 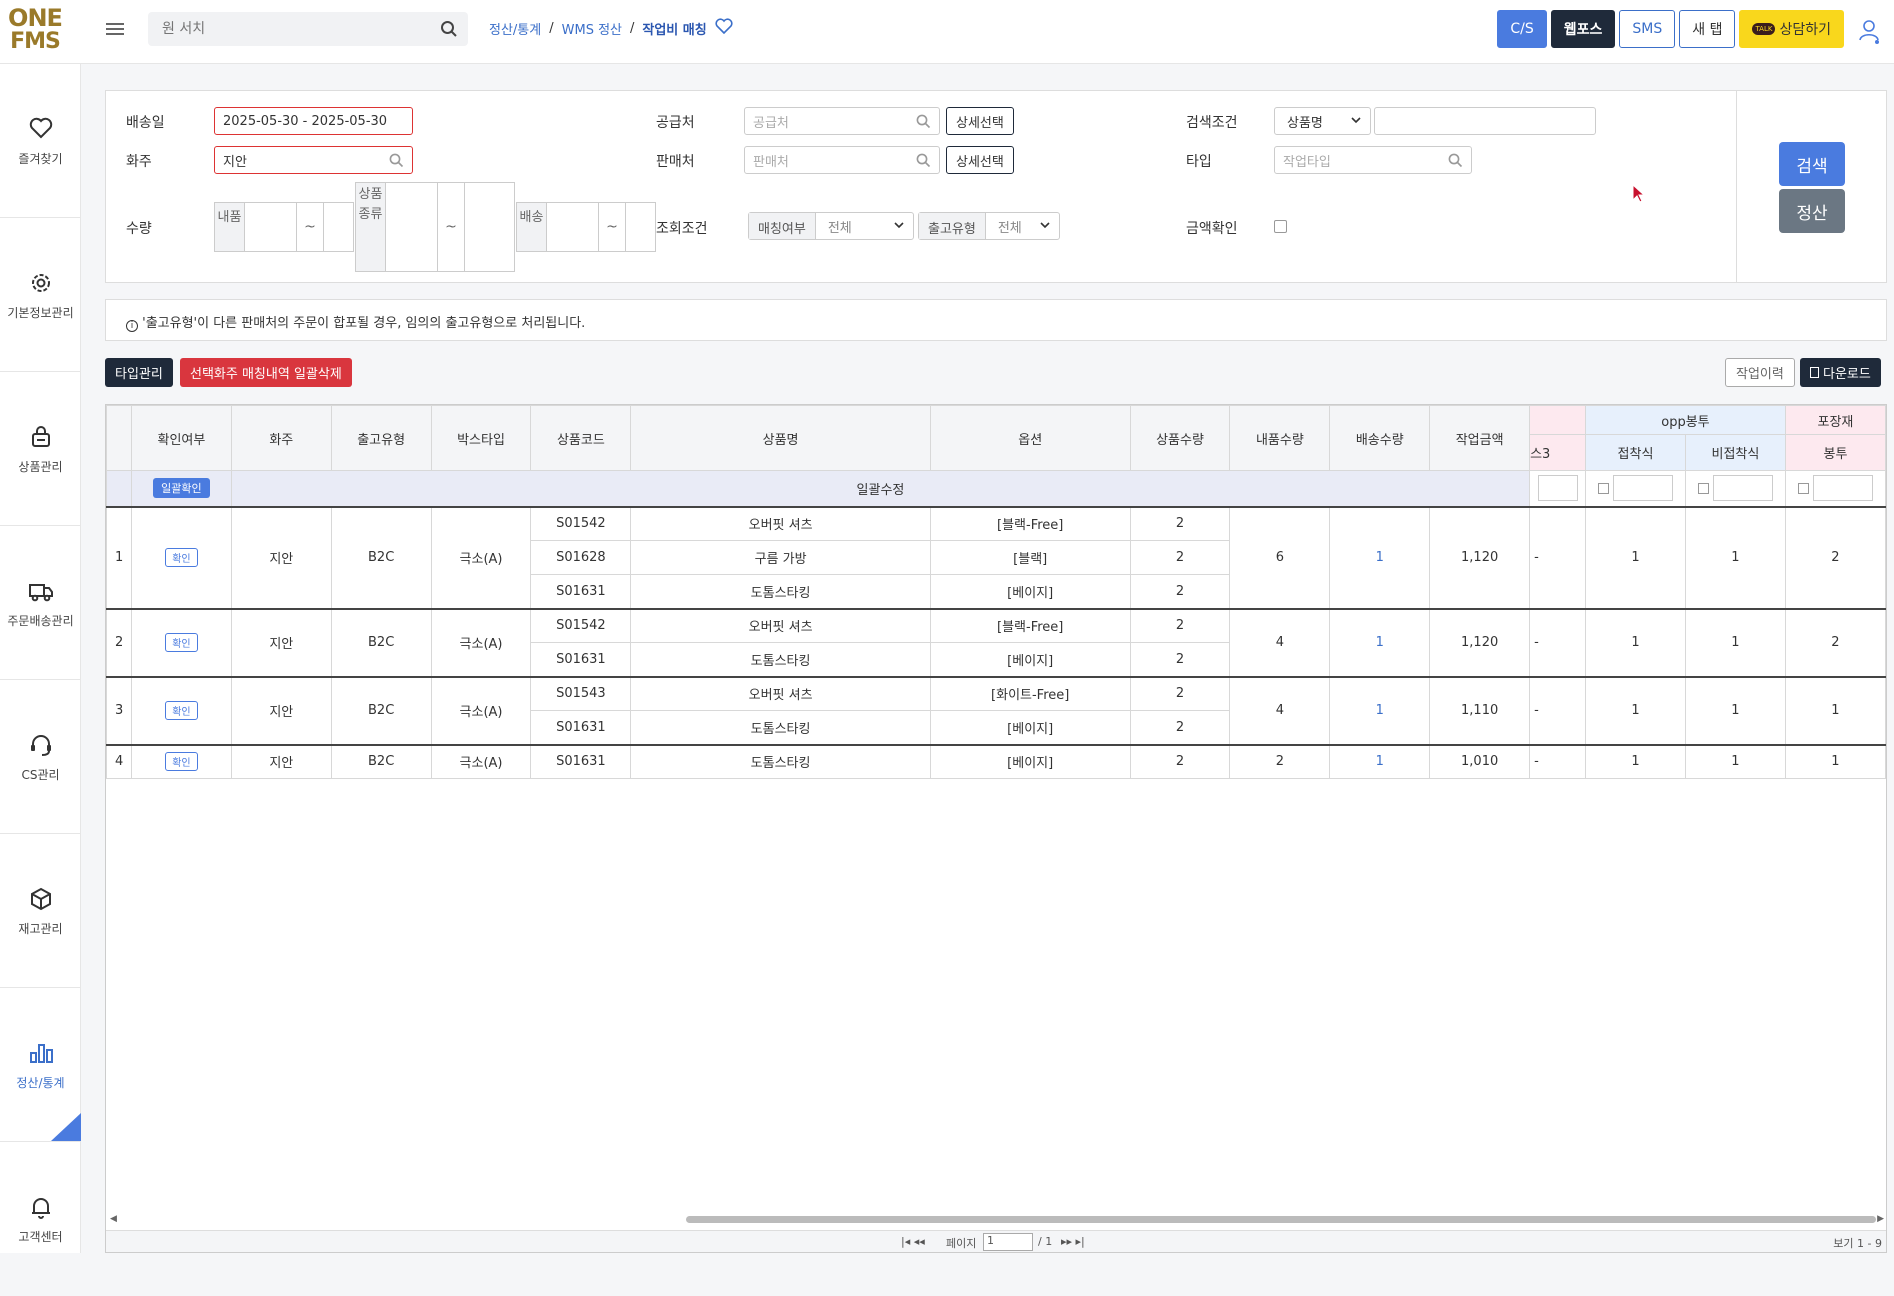 What do you see at coordinates (1880, 1219) in the screenshot?
I see `scroll-right-icon: ▶` at bounding box center [1880, 1219].